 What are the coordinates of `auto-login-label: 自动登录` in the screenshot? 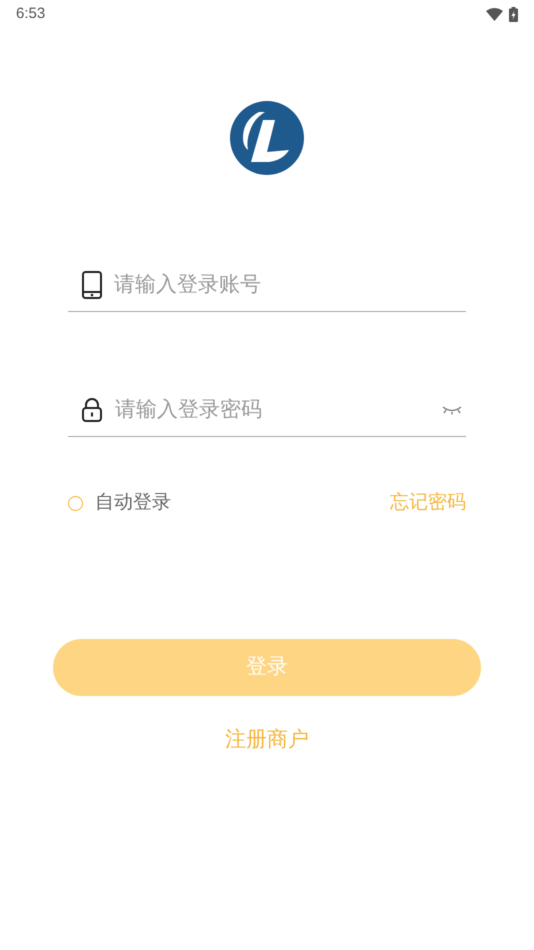 It's located at (133, 503).